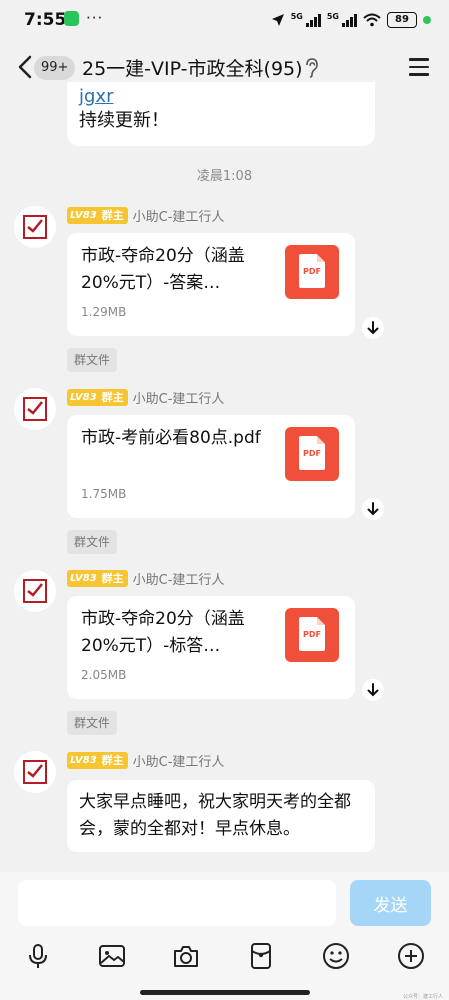 This screenshot has height=1000, width=449. I want to click on watermark: 公众号：建工行人, so click(422, 997).